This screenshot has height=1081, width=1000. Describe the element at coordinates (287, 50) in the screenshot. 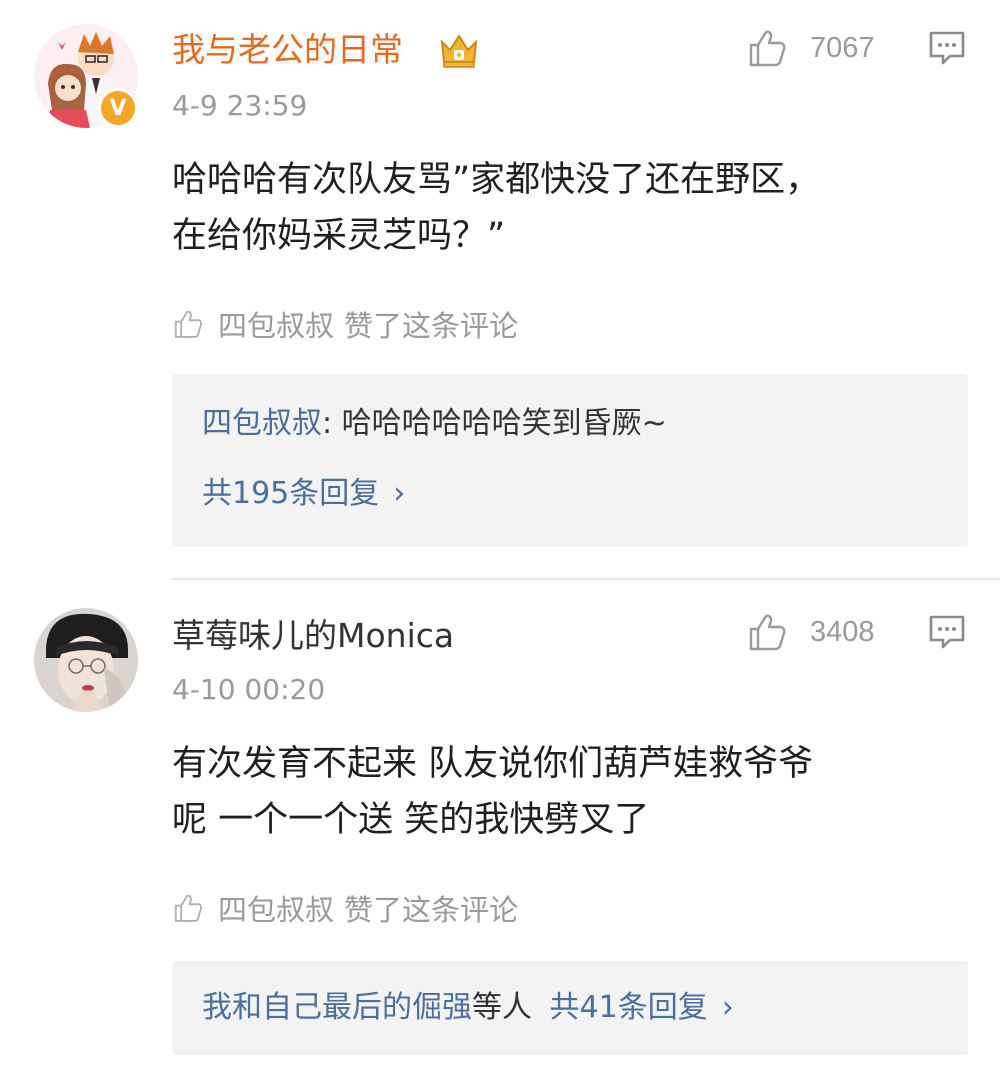

I see `username: 我与老公的日常` at that location.